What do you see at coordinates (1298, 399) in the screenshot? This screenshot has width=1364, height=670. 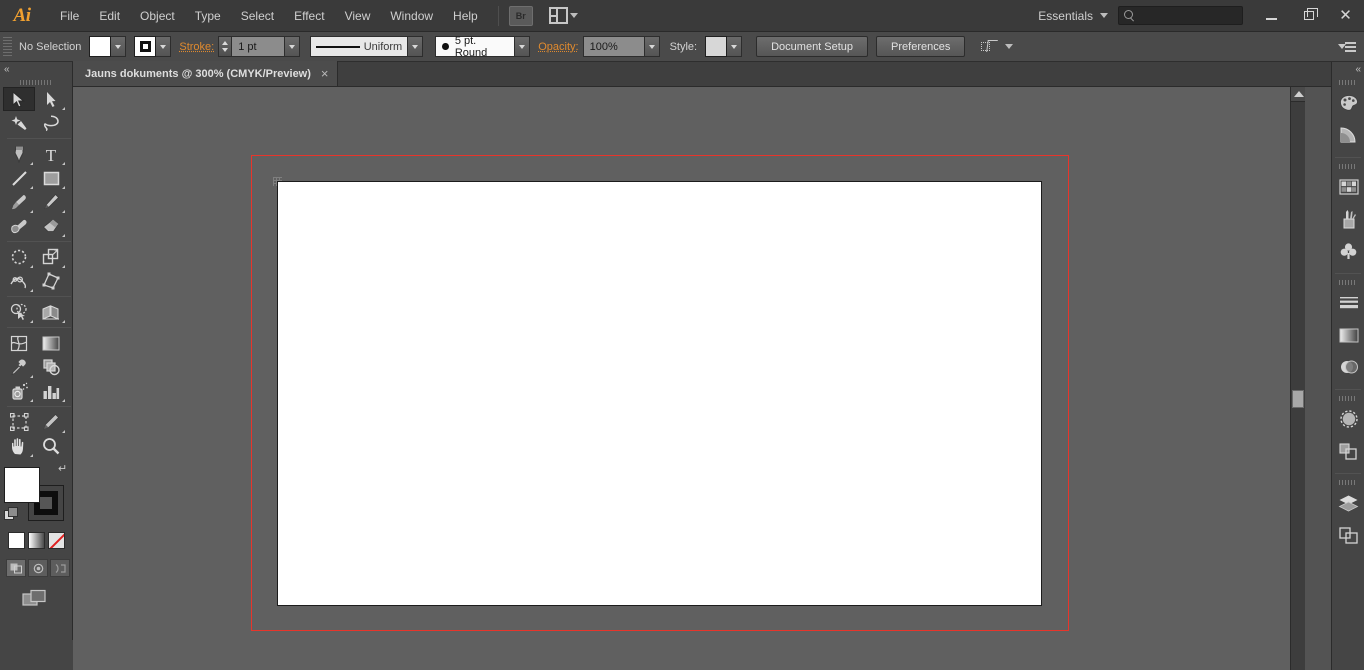 I see `scroll-thumb` at bounding box center [1298, 399].